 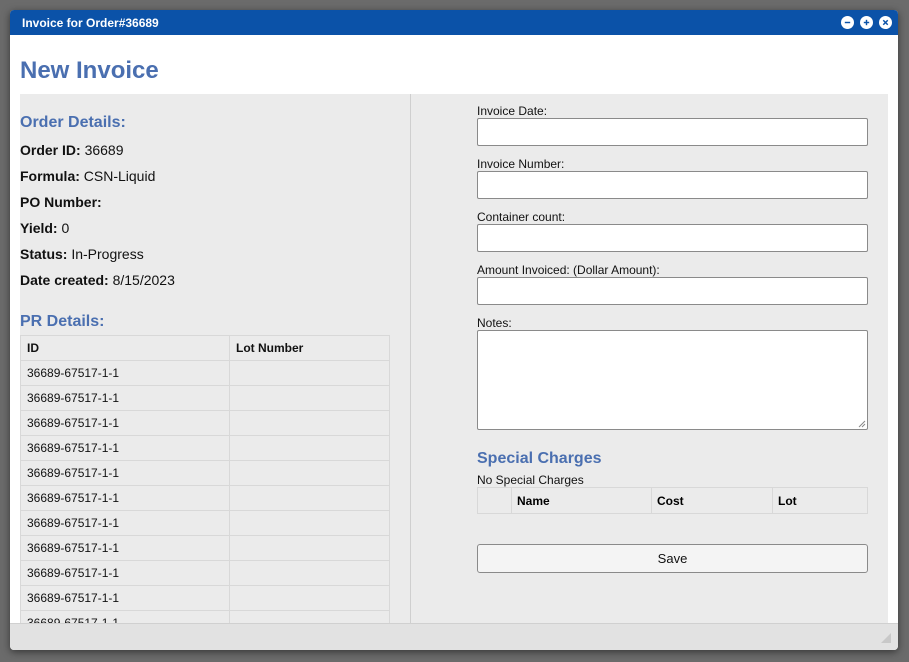 I want to click on resize-grip-icon, so click(x=886, y=638).